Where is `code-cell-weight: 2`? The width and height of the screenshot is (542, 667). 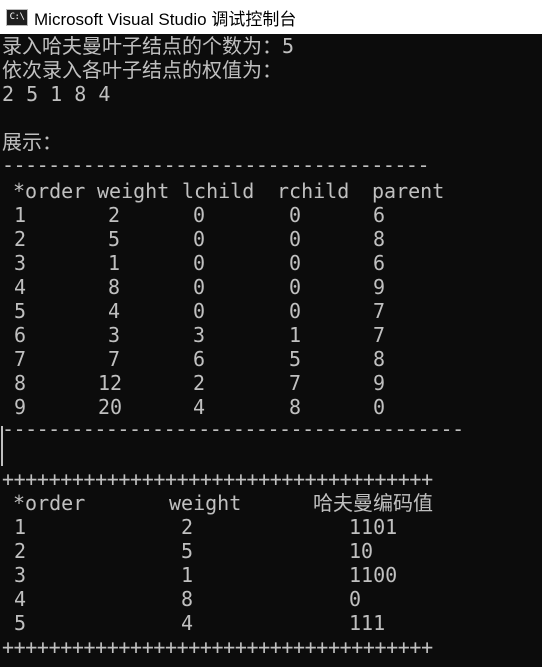
code-cell-weight: 2 is located at coordinates (187, 527).